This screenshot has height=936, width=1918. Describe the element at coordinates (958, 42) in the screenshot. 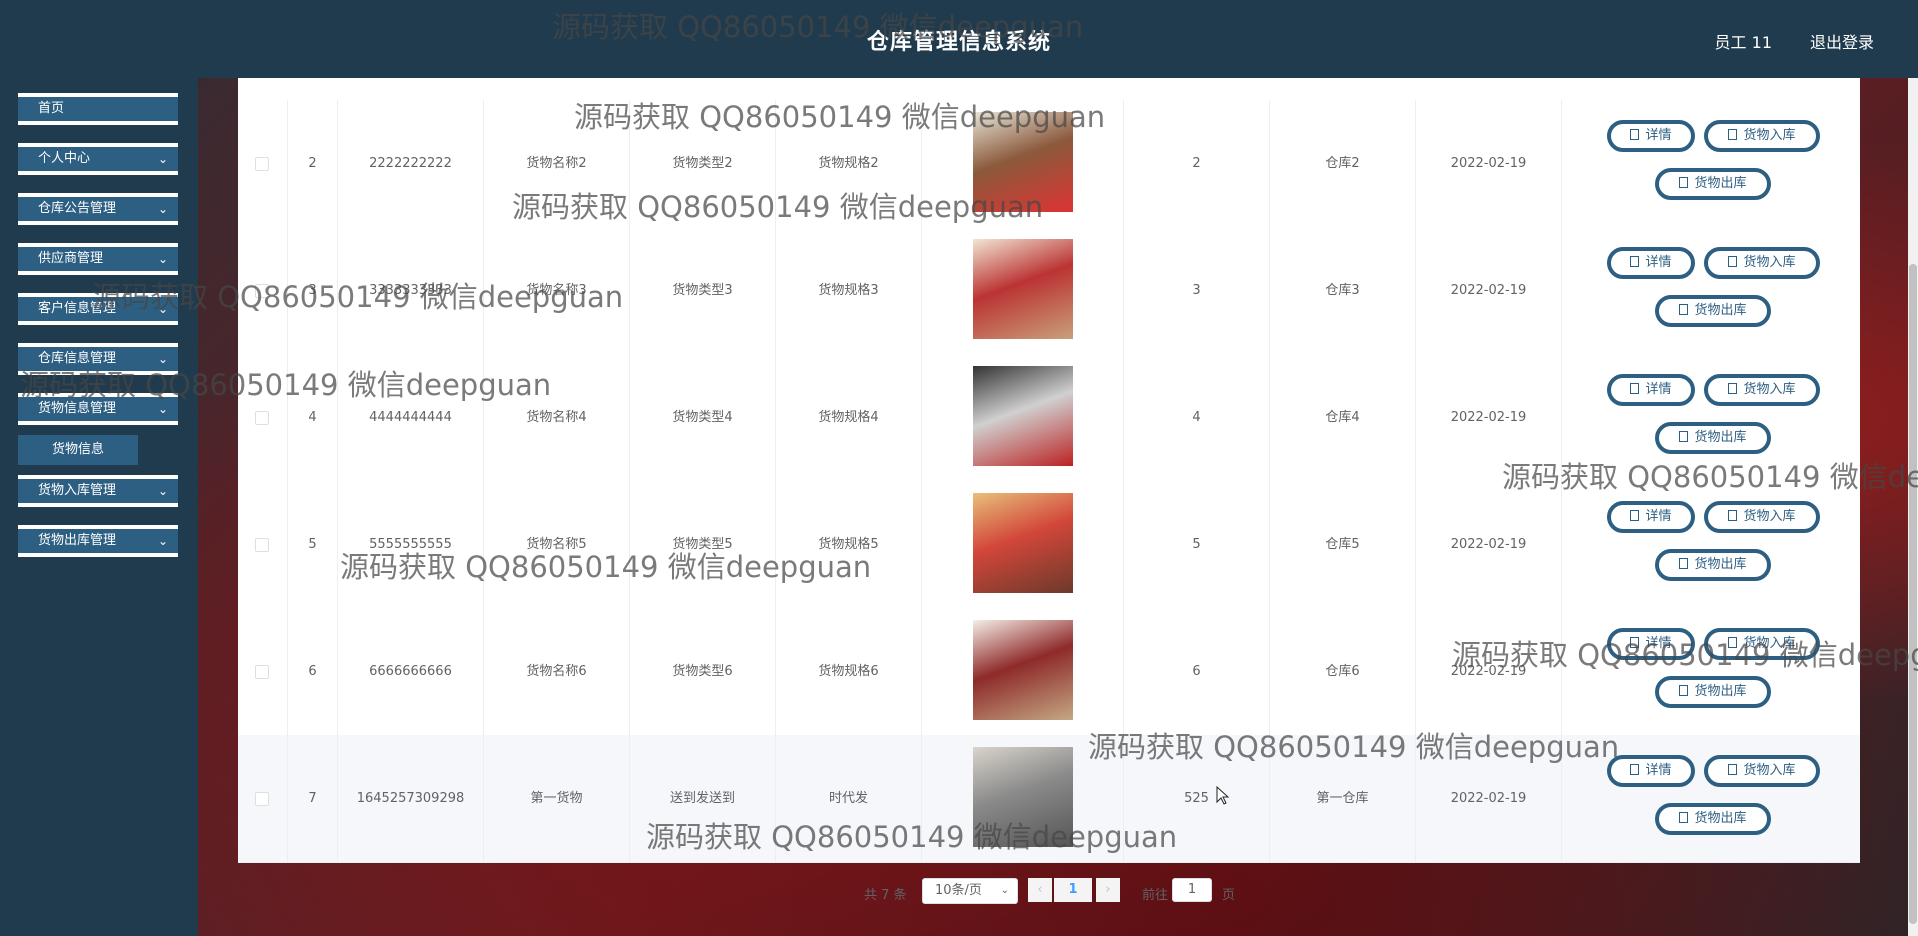

I see `app-title: 仓库管理信息系统` at that location.